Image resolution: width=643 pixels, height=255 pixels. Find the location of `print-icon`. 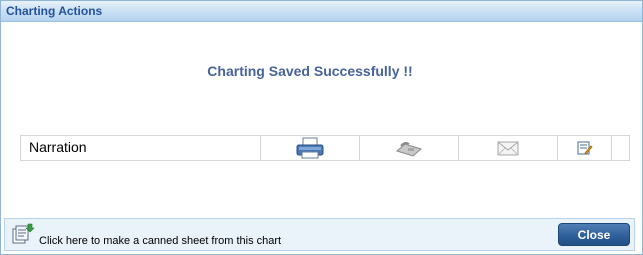

print-icon is located at coordinates (310, 148).